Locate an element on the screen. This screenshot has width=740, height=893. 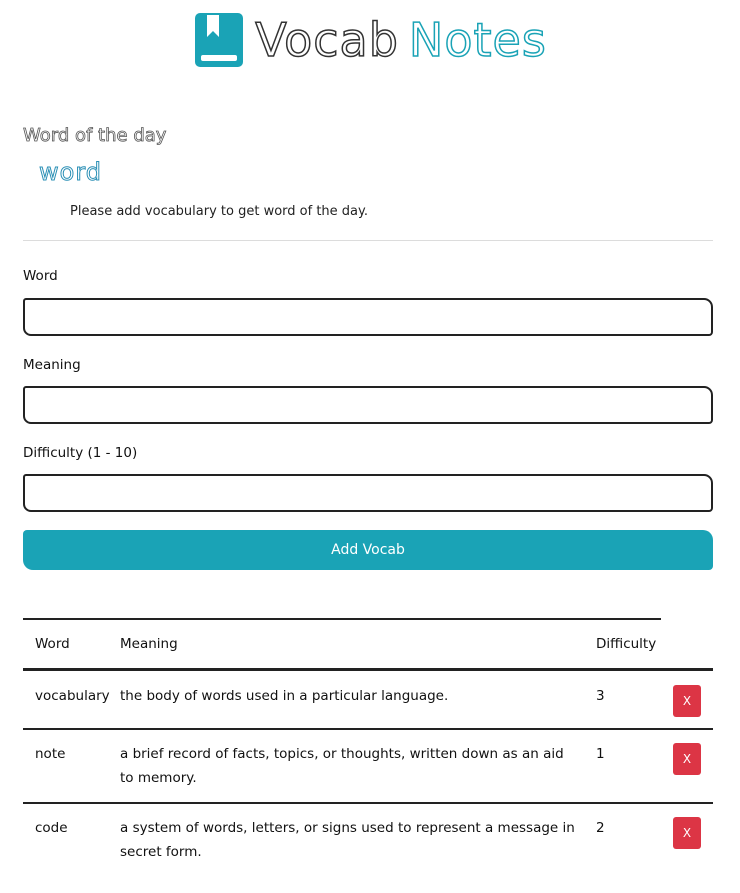
cell-difficulty: 1 is located at coordinates (600, 754).